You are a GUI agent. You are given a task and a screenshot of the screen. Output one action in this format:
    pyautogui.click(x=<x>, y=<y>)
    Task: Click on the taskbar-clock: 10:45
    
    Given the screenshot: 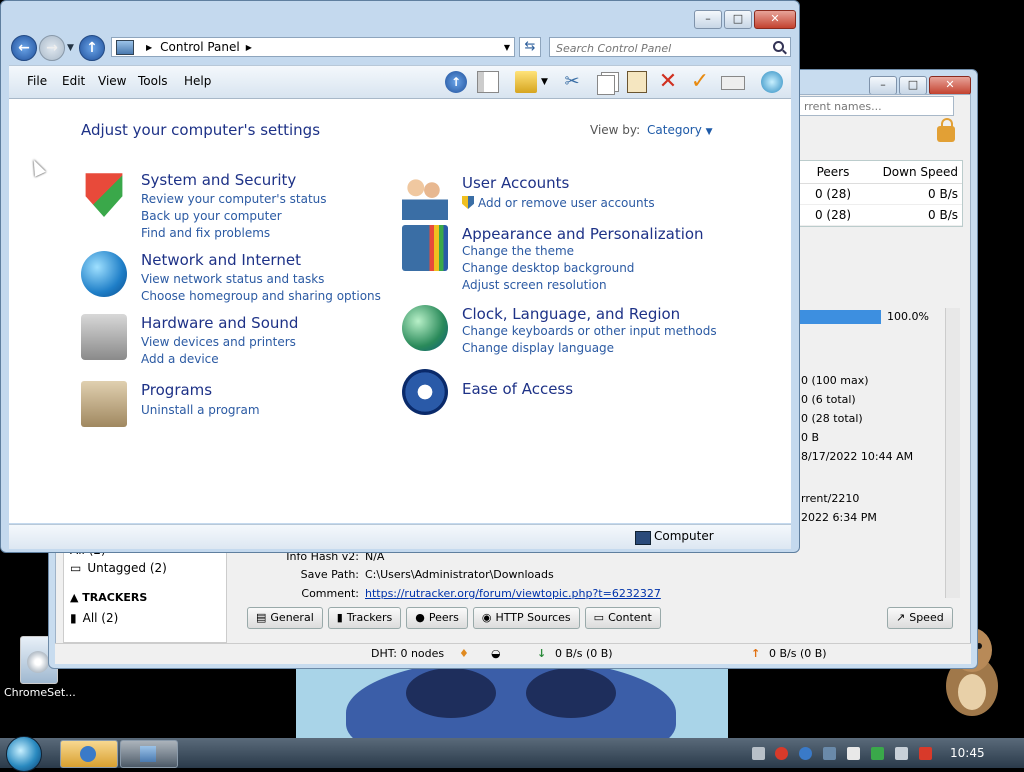 What is the action you would take?
    pyautogui.click(x=967, y=753)
    